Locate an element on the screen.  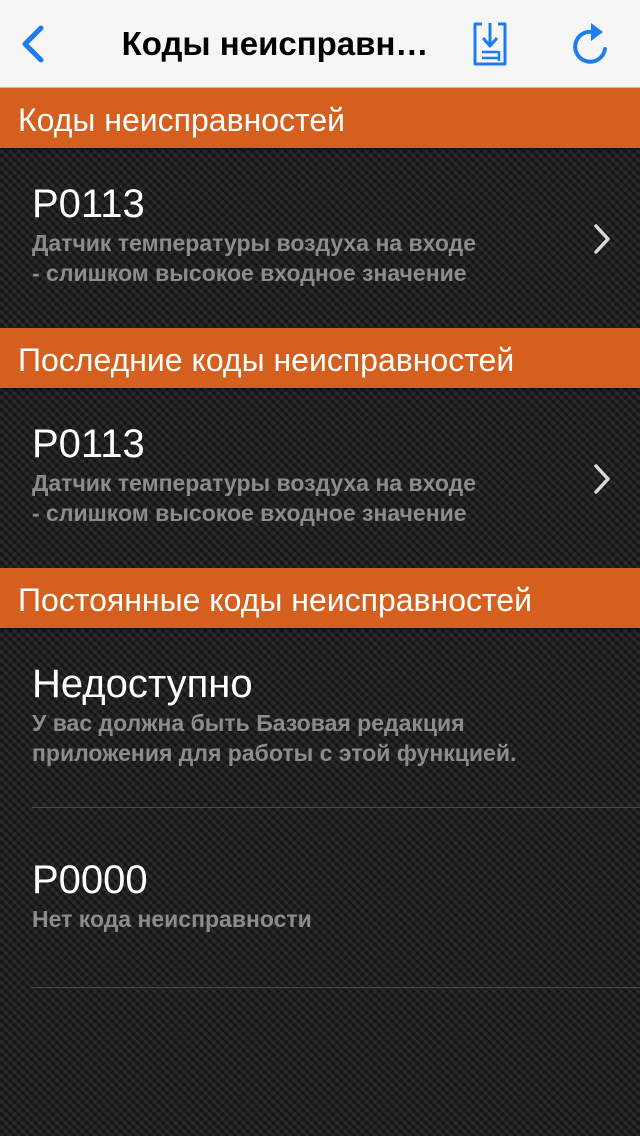
export-button is located at coordinates (490, 44).